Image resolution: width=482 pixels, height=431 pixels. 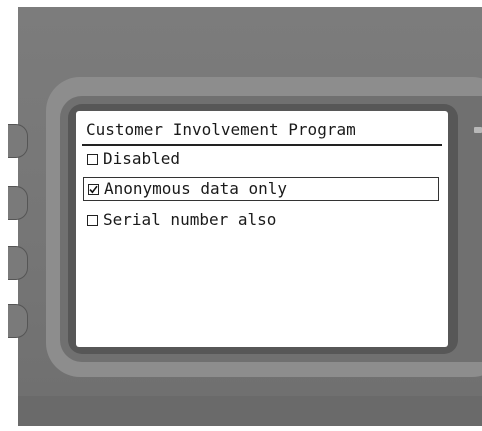 I want to click on status-led-indicator, so click(x=478, y=130).